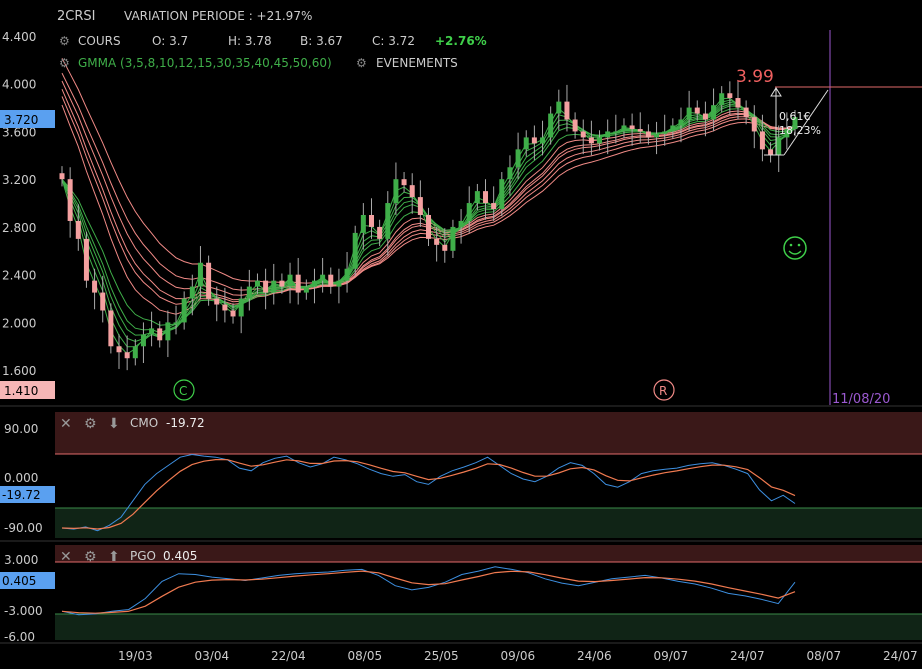  Describe the element at coordinates (19, 323) in the screenshot. I see `y-tick-label: 2.000` at that location.